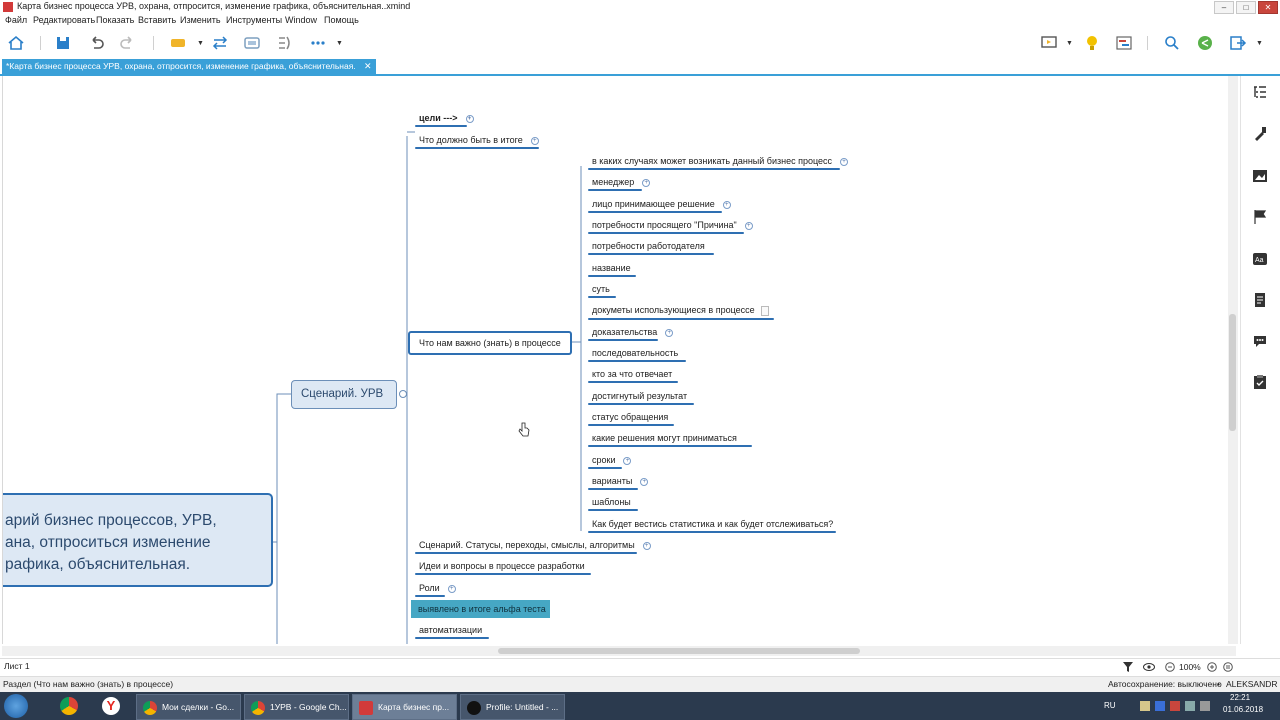 The height and width of the screenshot is (720, 1280). What do you see at coordinates (1240, 697) in the screenshot?
I see `clock-time: 22:21` at bounding box center [1240, 697].